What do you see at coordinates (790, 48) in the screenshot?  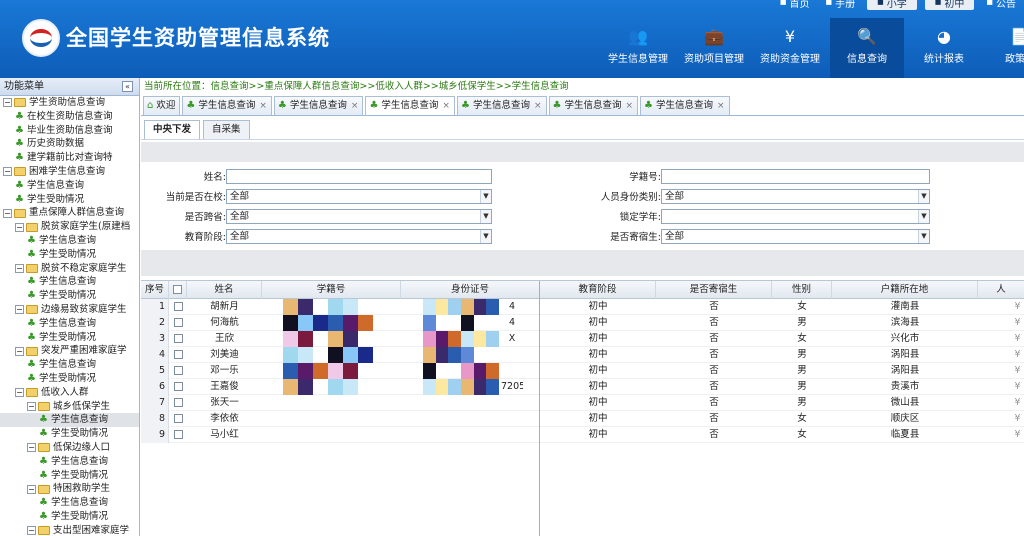 I see `nav-item-2: ¥ 资助资金管理` at bounding box center [790, 48].